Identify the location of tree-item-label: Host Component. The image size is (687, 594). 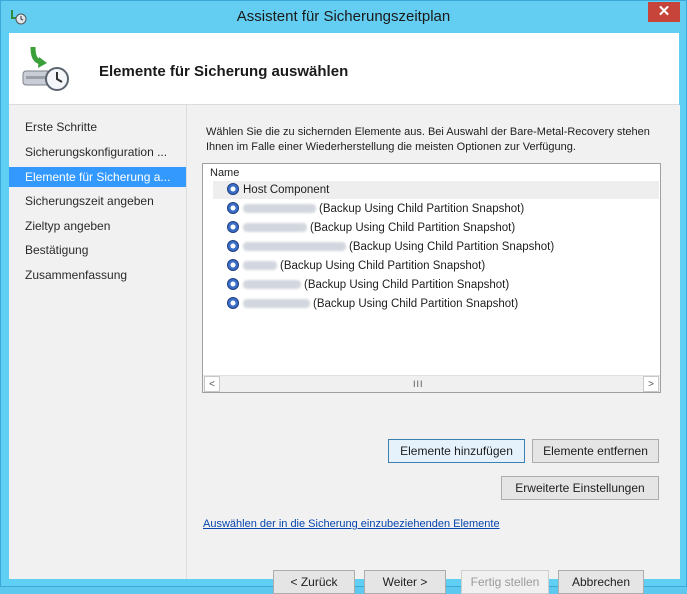
(286, 190).